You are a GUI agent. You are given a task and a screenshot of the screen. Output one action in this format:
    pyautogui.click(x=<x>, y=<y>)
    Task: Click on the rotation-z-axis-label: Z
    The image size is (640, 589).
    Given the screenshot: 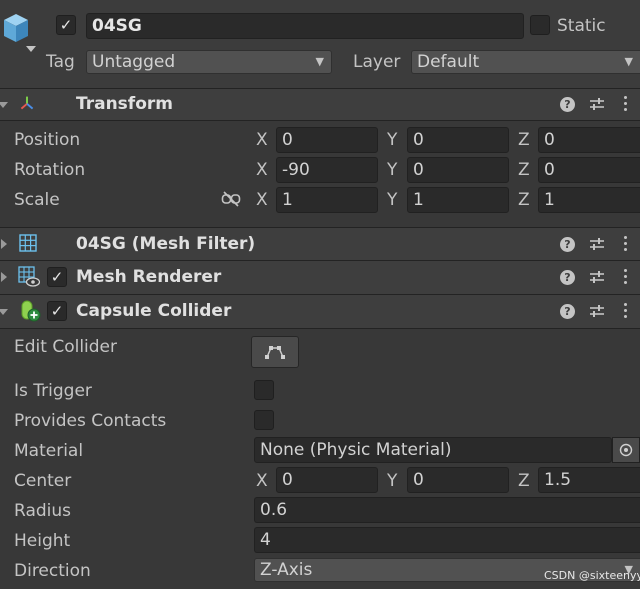 What is the action you would take?
    pyautogui.click(x=524, y=170)
    